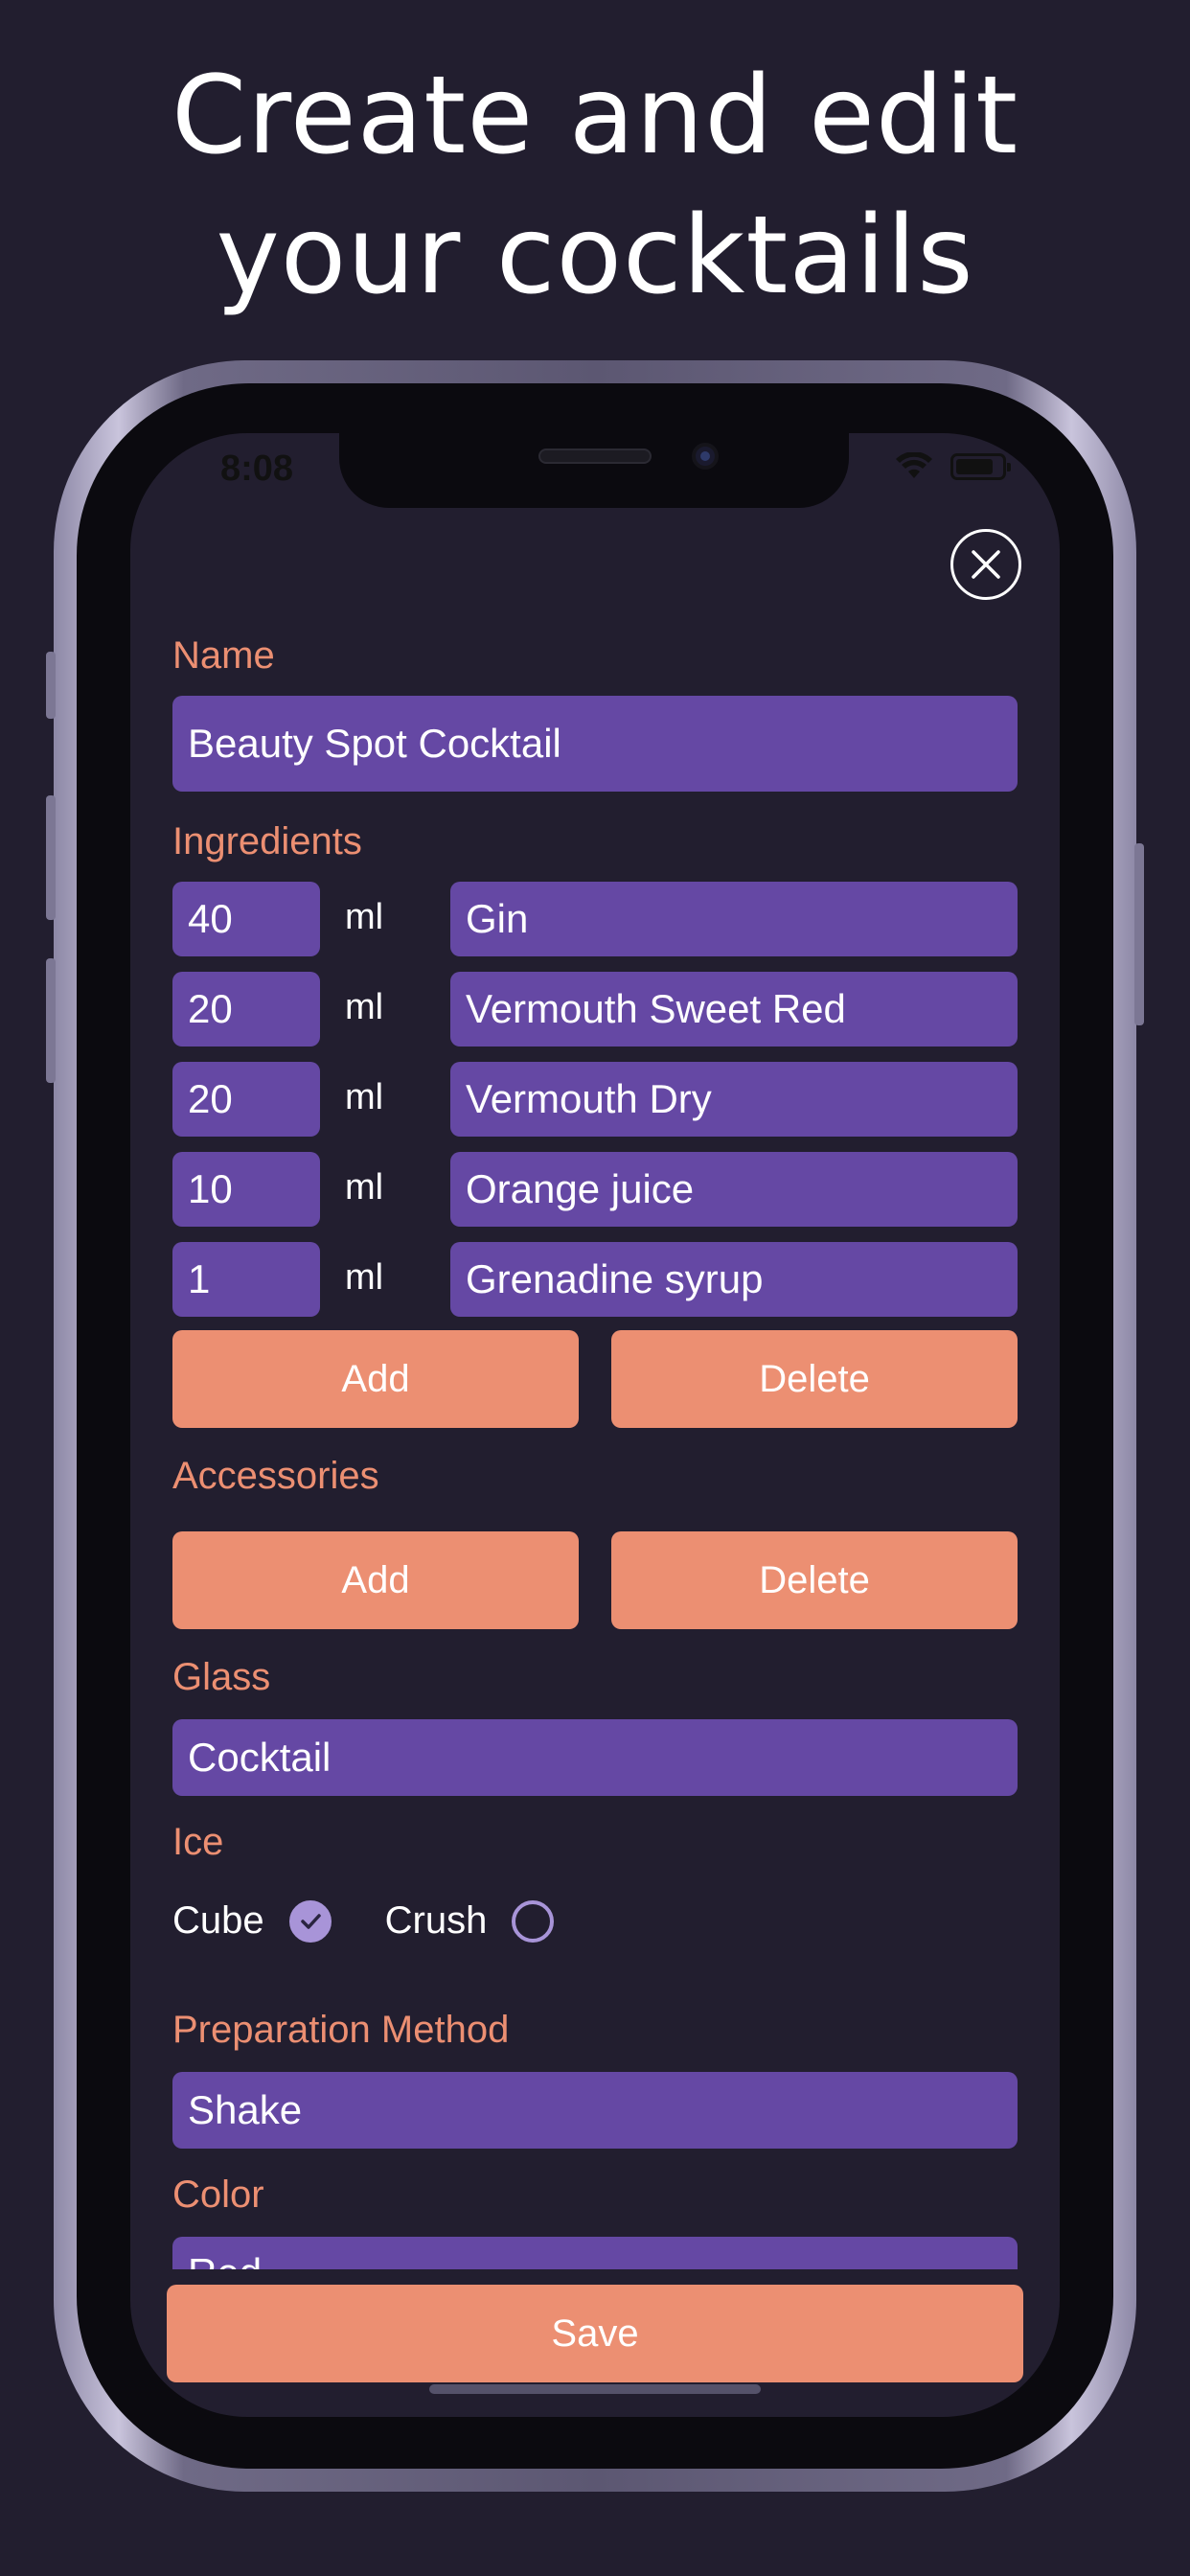 This screenshot has width=1190, height=2576. What do you see at coordinates (533, 1921) in the screenshot?
I see `crush-radio` at bounding box center [533, 1921].